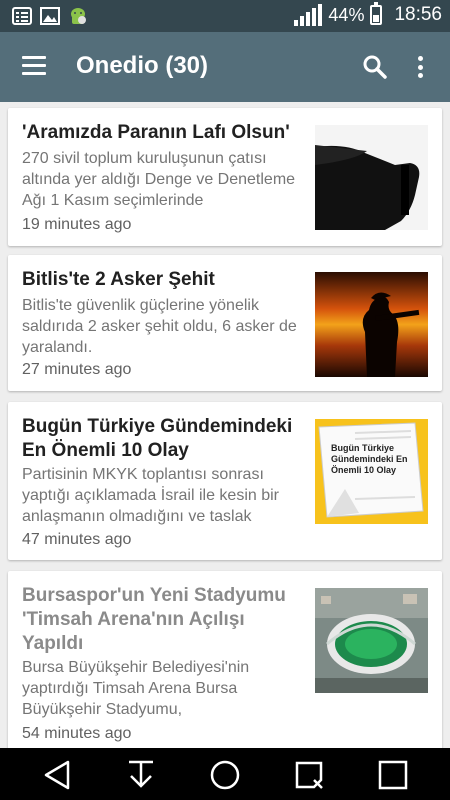  I want to click on home-icon, so click(225, 775).